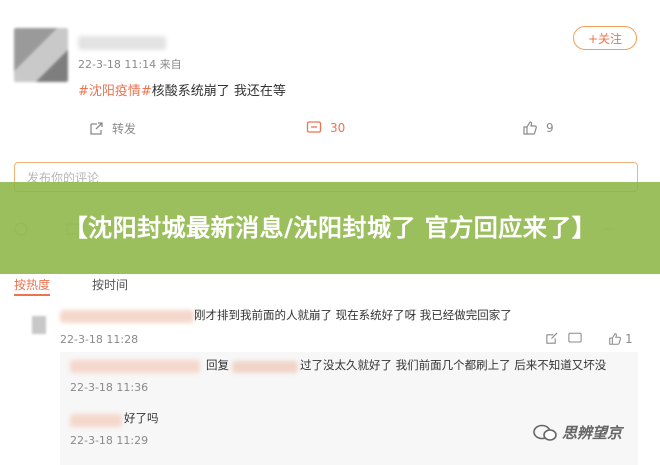 The image size is (660, 465). Describe the element at coordinates (110, 284) in the screenshot. I see `tab-sort-time: 按时间` at that location.